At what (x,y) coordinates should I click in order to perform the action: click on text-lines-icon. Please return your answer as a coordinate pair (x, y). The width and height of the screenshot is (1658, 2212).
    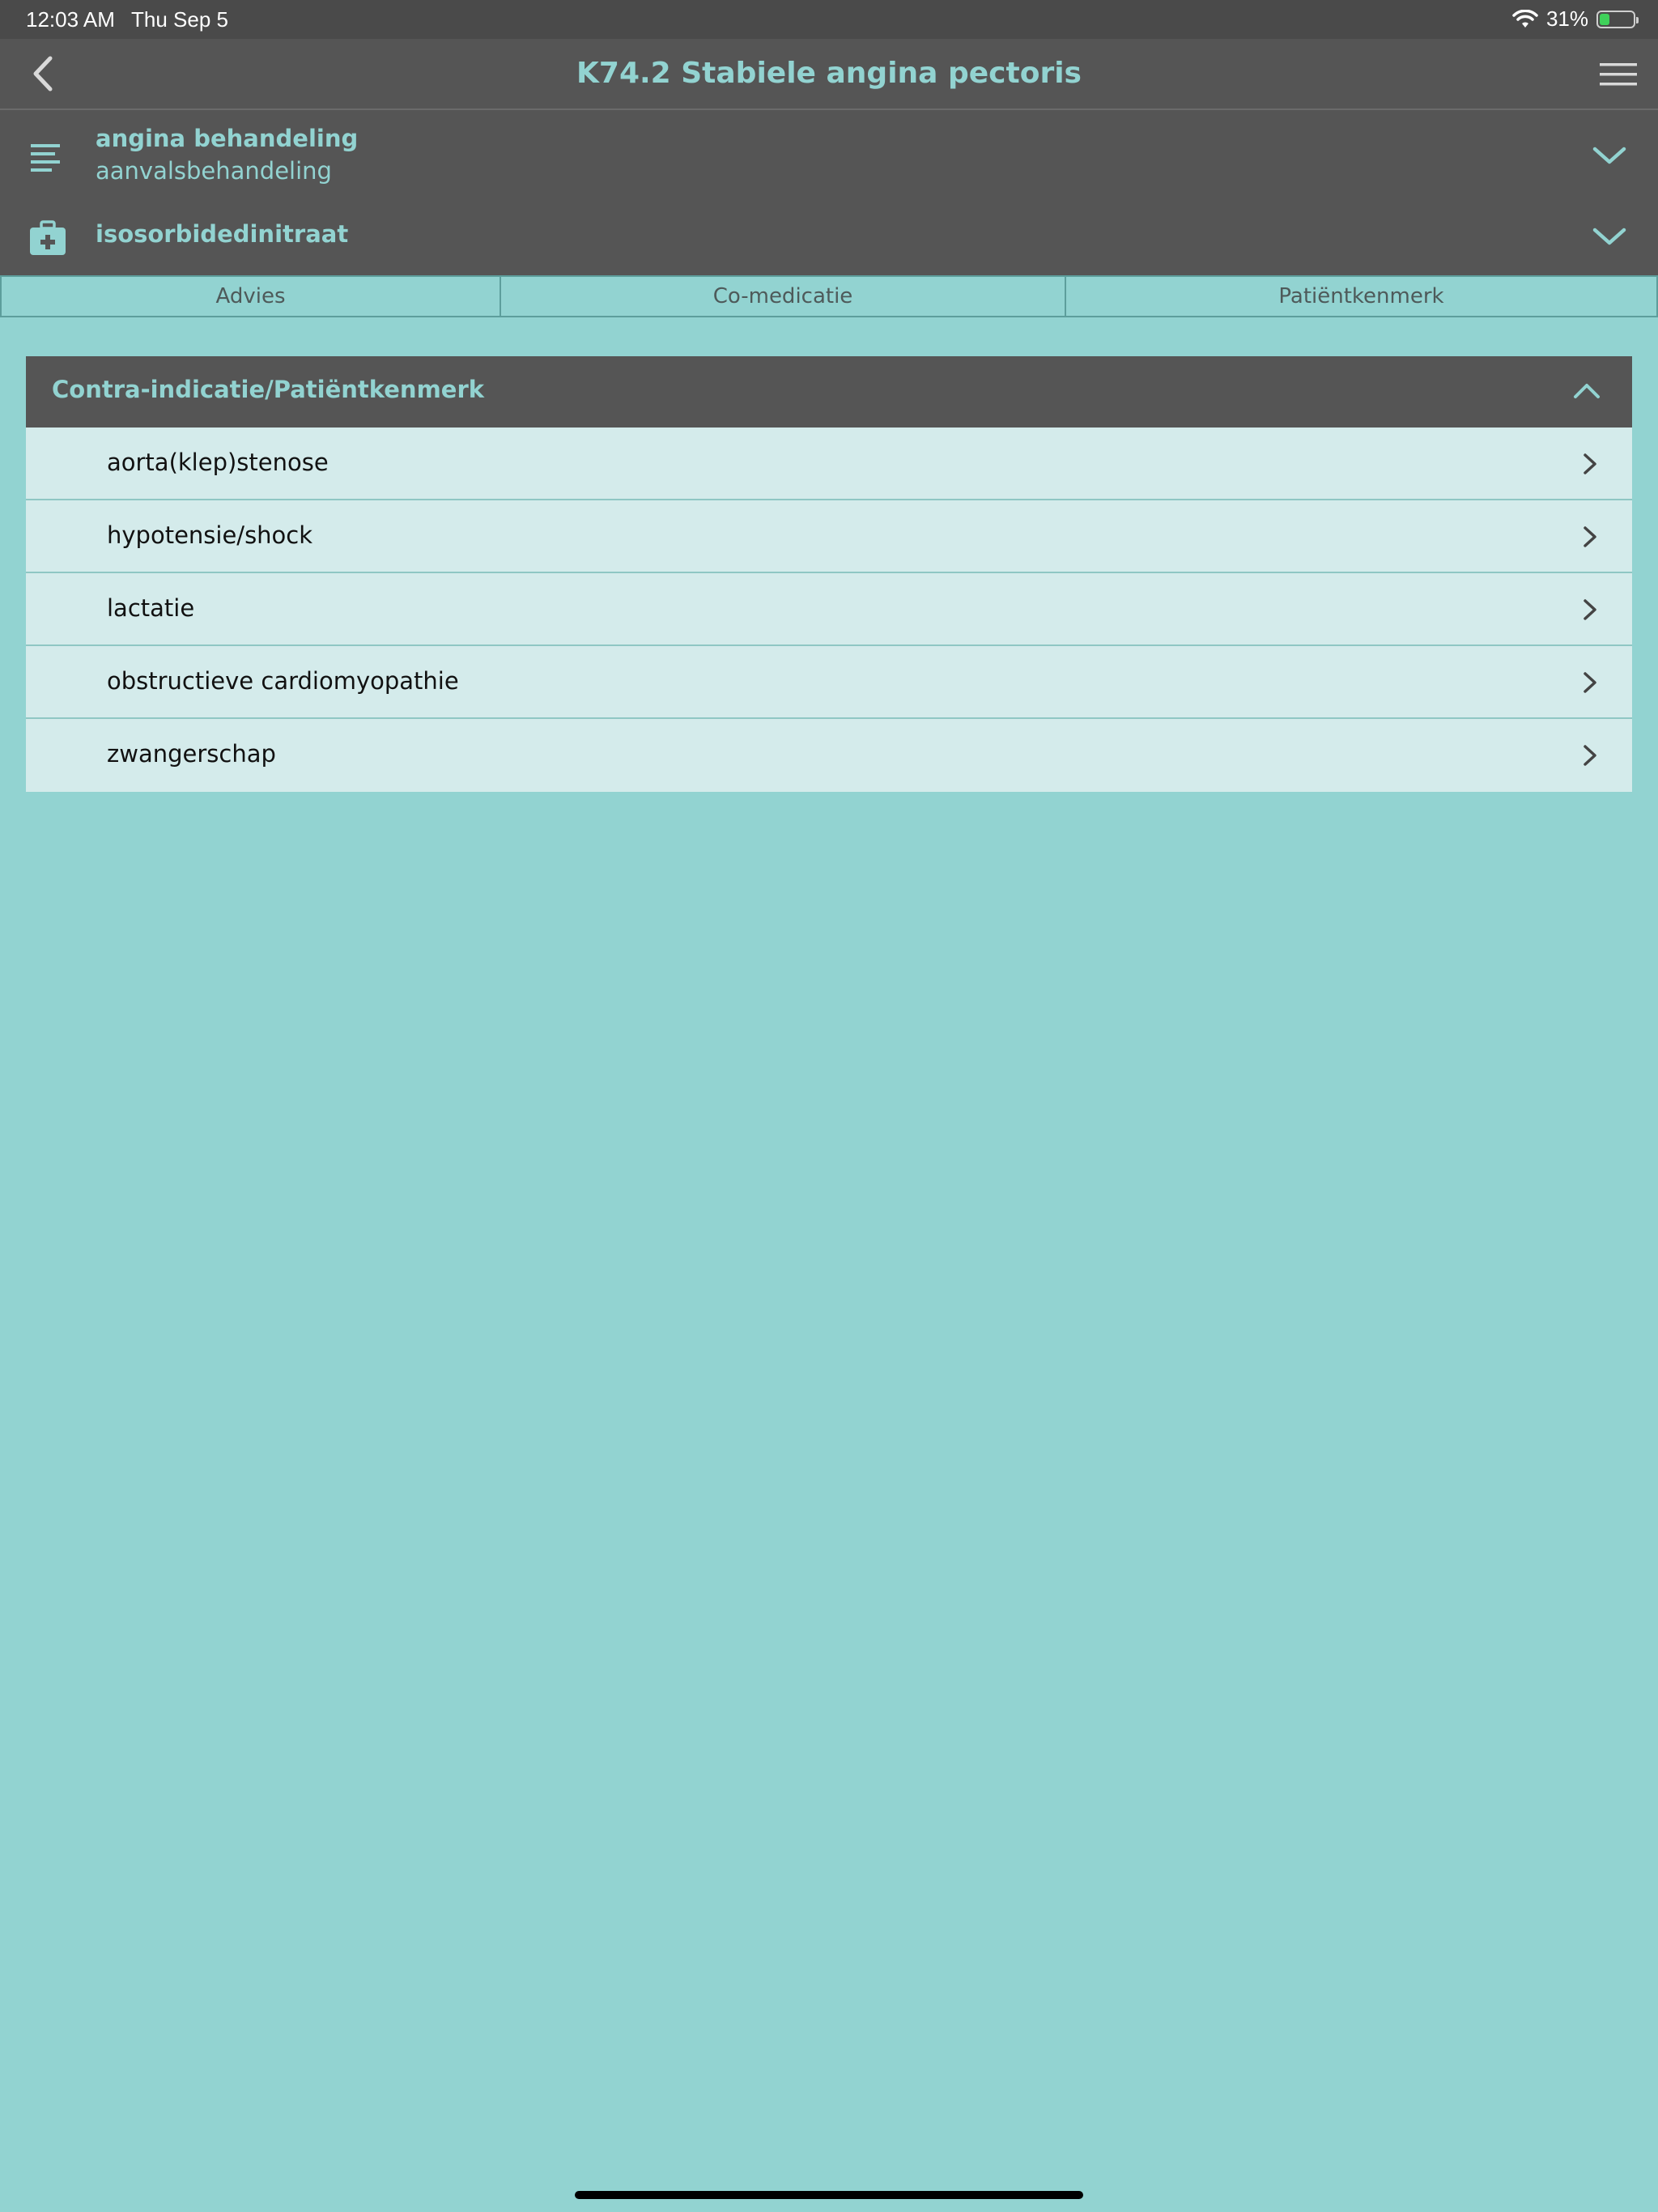
    Looking at the image, I should click on (45, 158).